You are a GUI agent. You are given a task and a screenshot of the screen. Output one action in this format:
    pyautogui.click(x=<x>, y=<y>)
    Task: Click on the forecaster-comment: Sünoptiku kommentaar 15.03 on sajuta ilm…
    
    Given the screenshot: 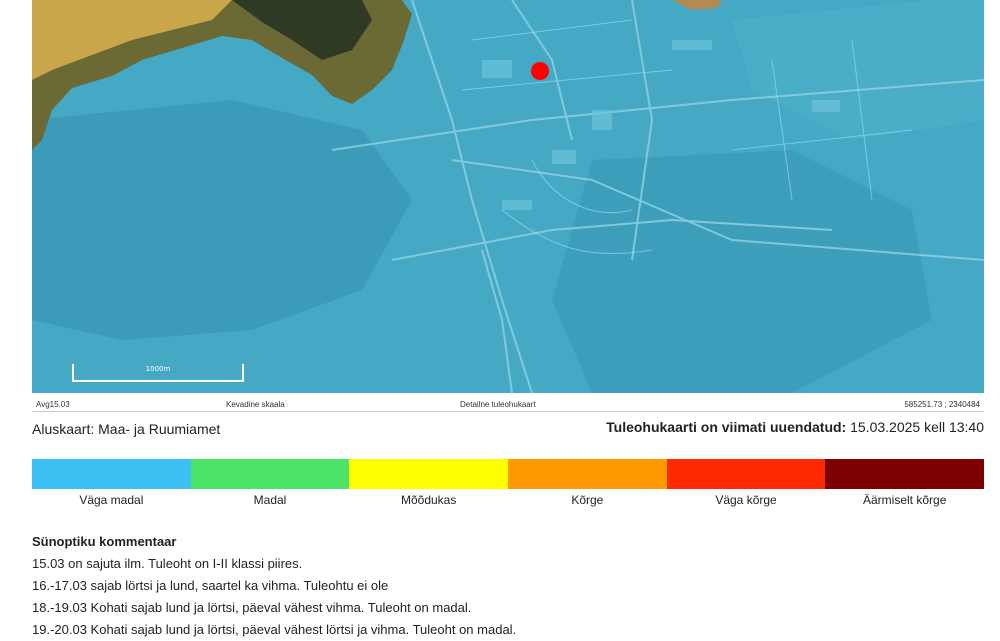 What is the action you would take?
    pyautogui.click(x=274, y=586)
    